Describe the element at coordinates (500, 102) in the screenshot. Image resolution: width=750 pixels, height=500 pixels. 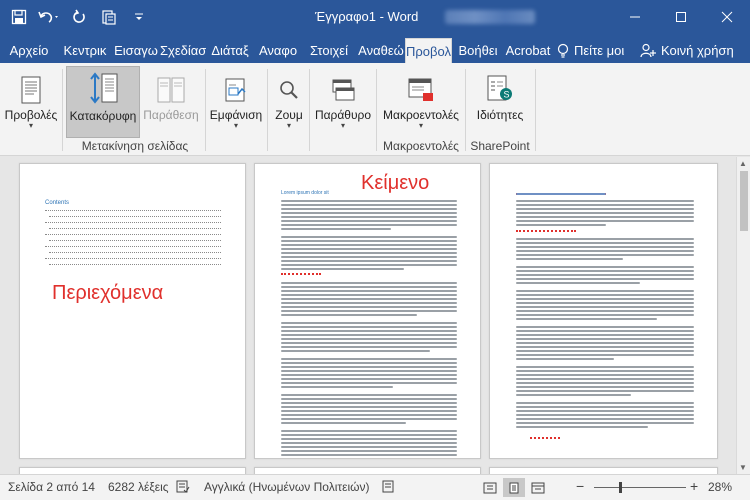
I see `properties-button: S Ιδιότητες` at that location.